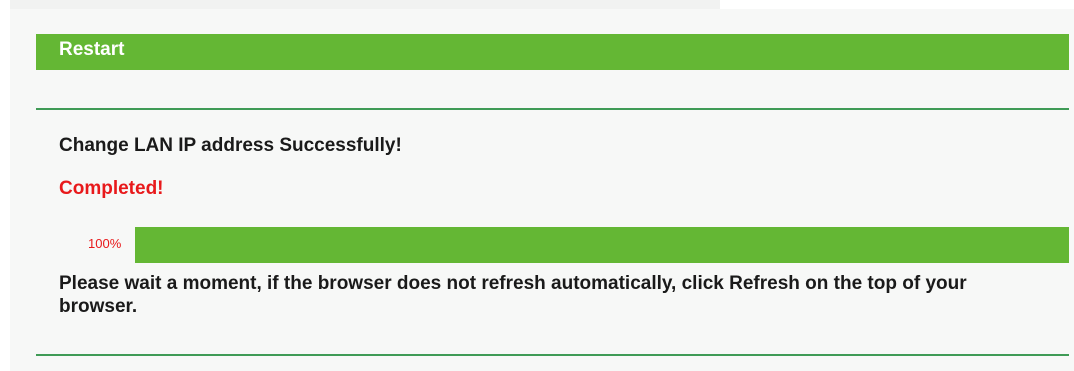 This screenshot has height=371, width=1074. I want to click on top-divider, so click(552, 109).